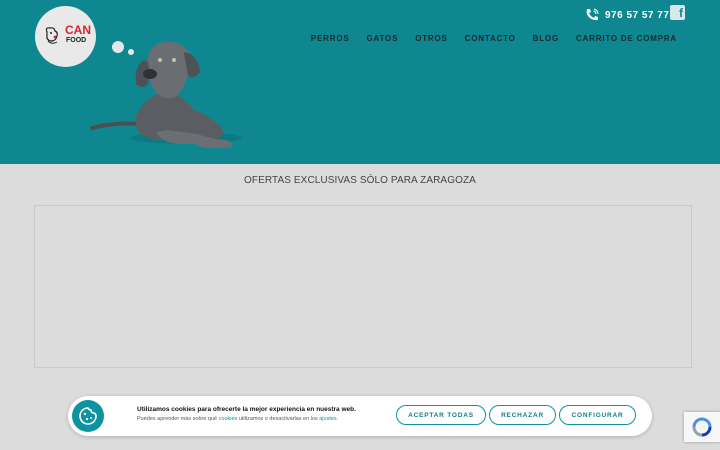  Describe the element at coordinates (78, 30) in the screenshot. I see `logo-text-can: CAN` at that location.